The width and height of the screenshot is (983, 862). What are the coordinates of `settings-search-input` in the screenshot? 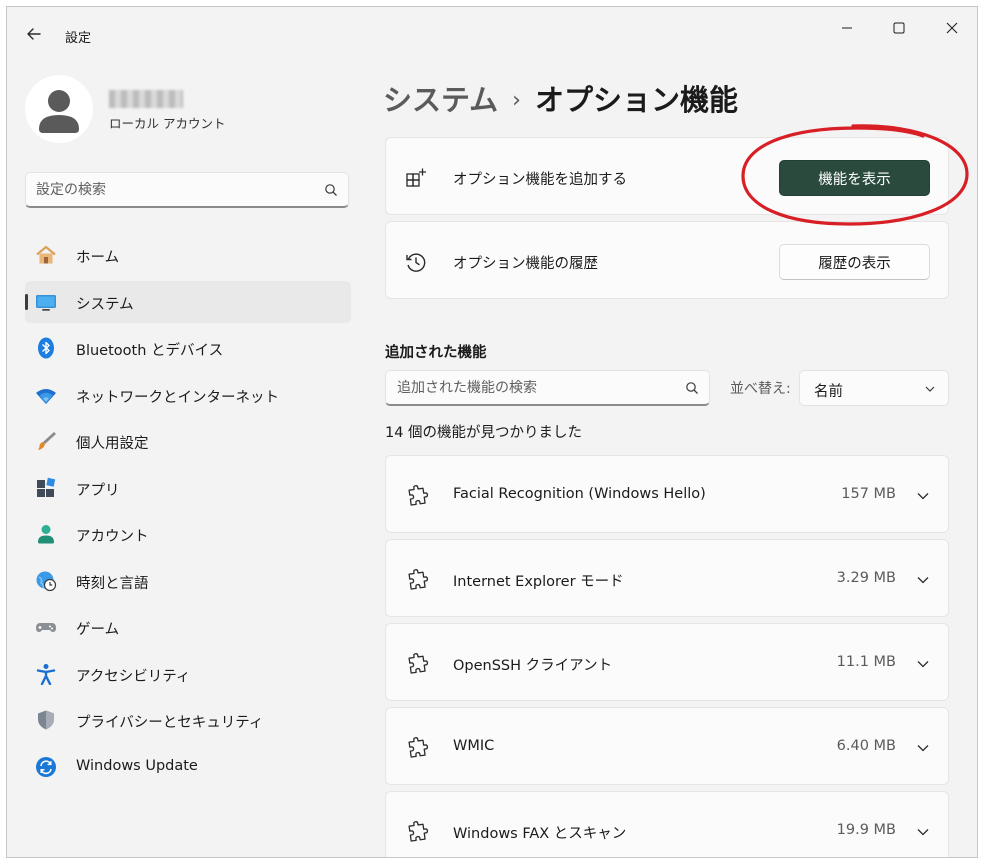 It's located at (176, 190).